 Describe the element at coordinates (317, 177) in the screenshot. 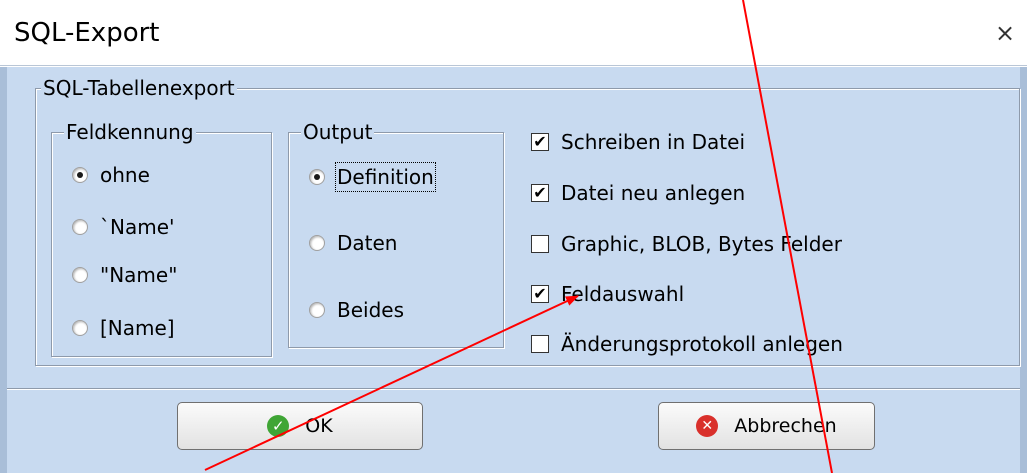

I see `radio-definition` at that location.